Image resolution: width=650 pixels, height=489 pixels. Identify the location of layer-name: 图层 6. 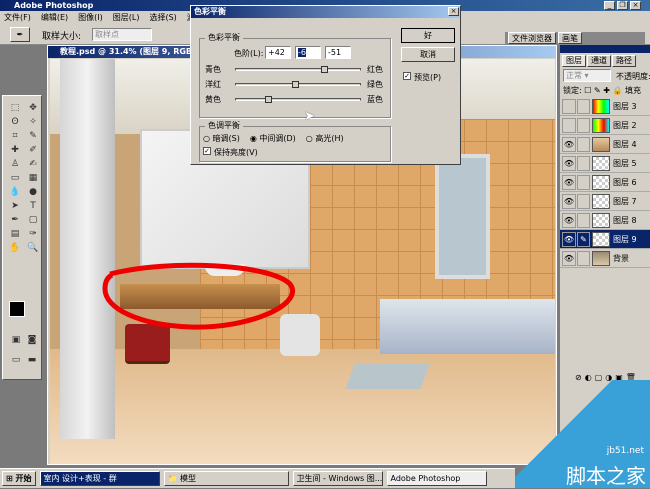
(625, 182).